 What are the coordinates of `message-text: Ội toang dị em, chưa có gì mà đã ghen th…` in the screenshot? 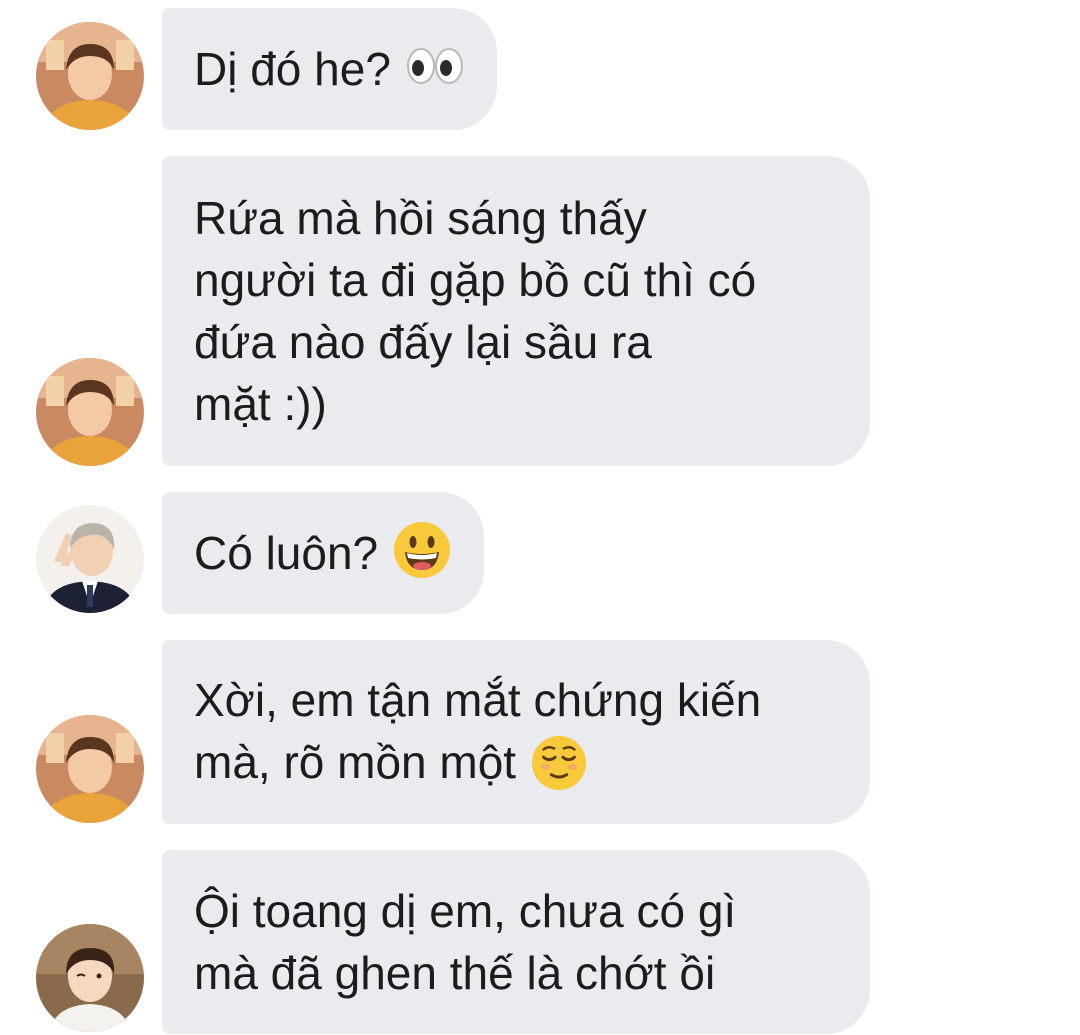 It's located at (465, 942).